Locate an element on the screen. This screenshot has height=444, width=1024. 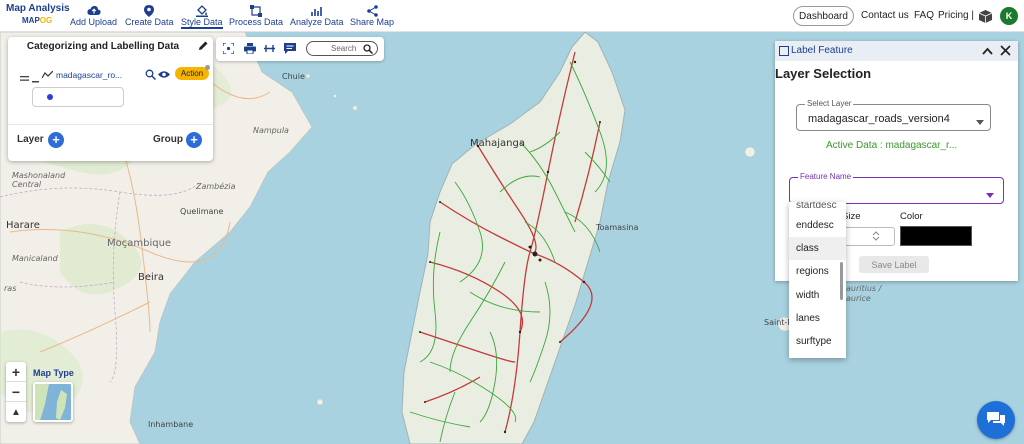
map-label-harare: Harare is located at coordinates (23, 225).